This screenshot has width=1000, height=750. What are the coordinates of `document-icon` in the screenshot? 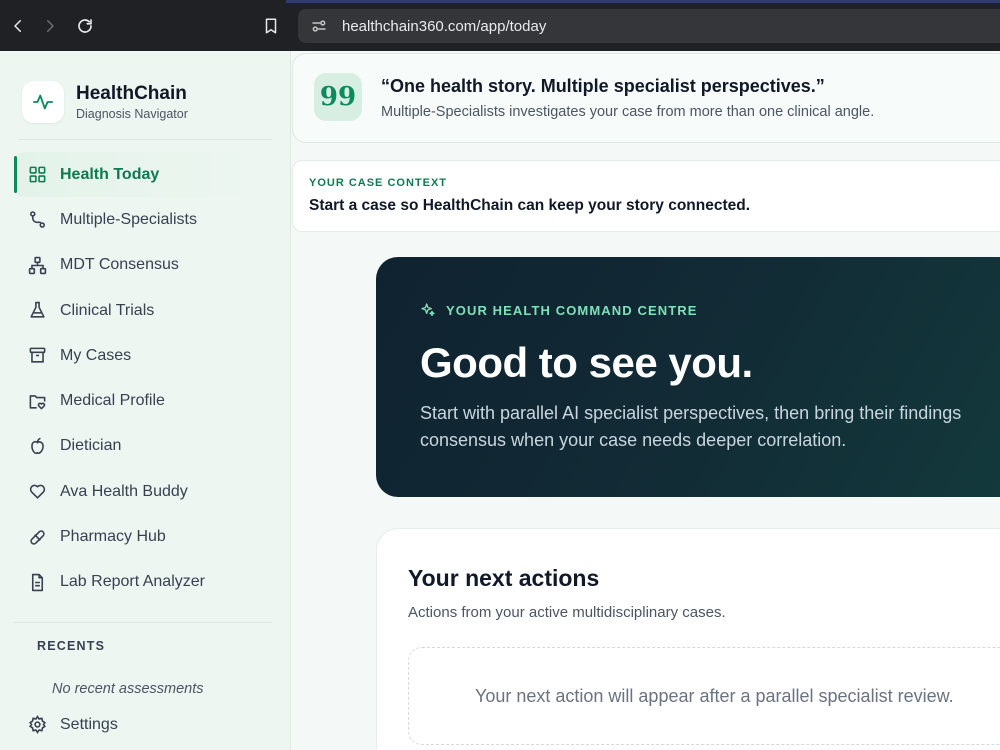 It's located at (37, 582).